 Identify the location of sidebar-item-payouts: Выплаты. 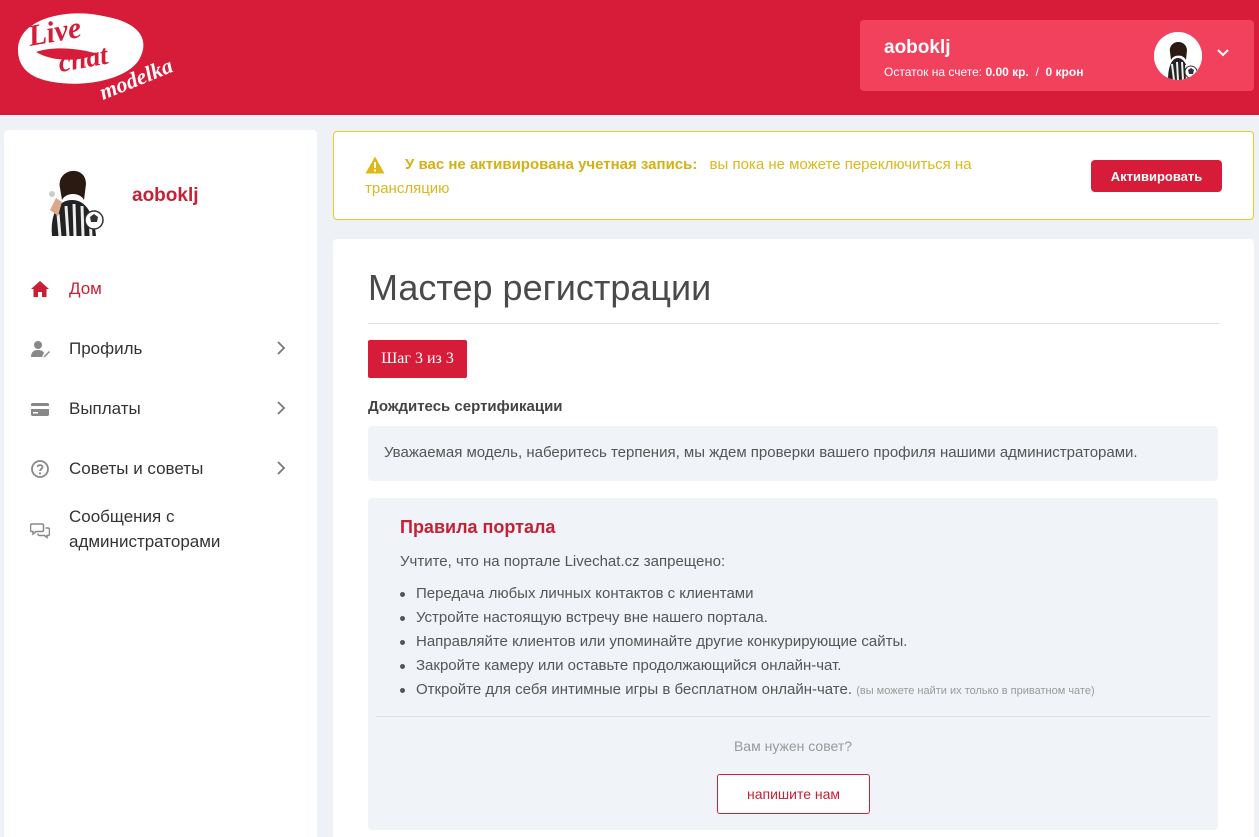
(160, 410).